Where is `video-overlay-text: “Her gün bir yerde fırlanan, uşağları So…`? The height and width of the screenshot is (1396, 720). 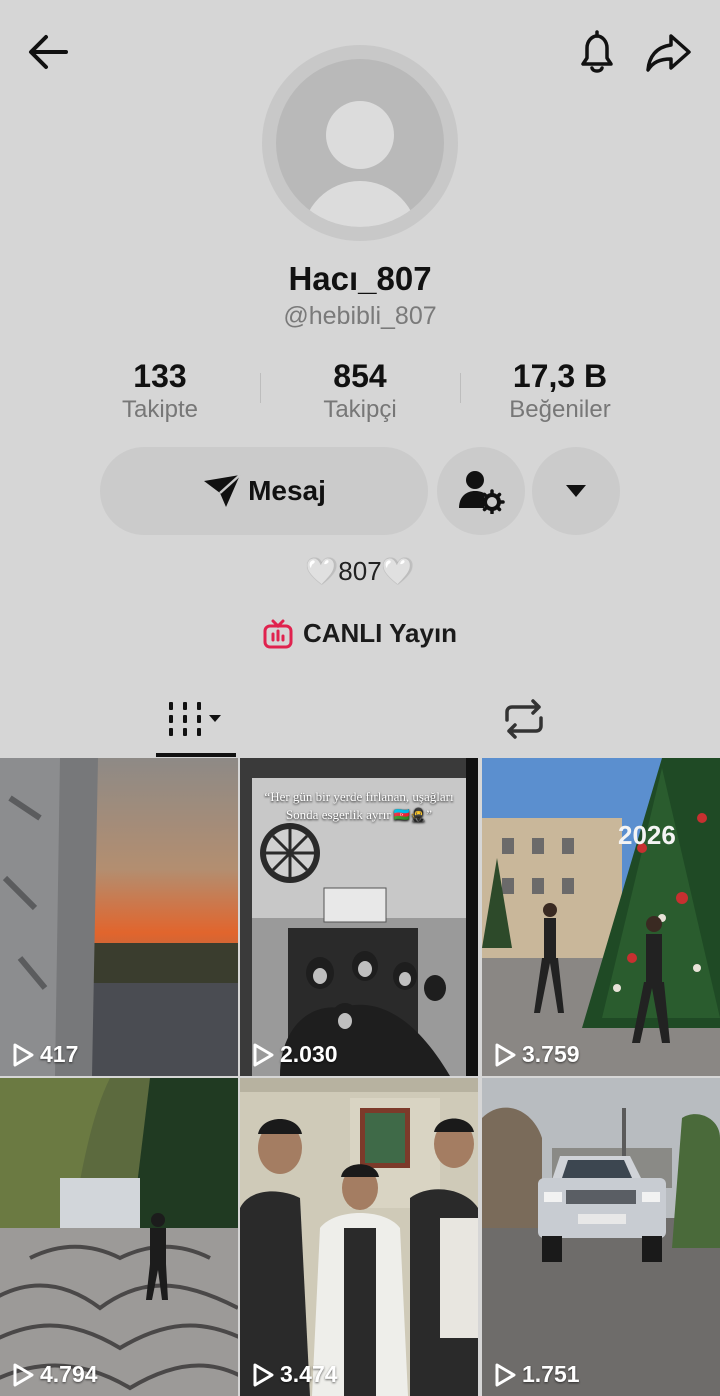
video-overlay-text: “Her gün bir yerde fırlanan, uşağları So… is located at coordinates (359, 805).